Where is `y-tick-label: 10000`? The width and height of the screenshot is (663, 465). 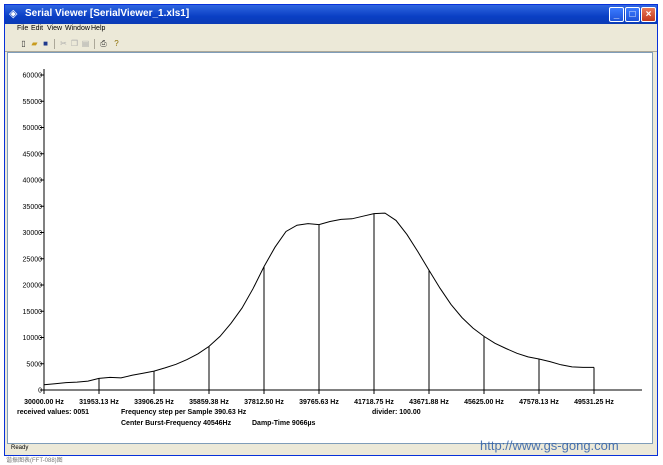
y-tick-label: 10000 is located at coordinates (33, 338).